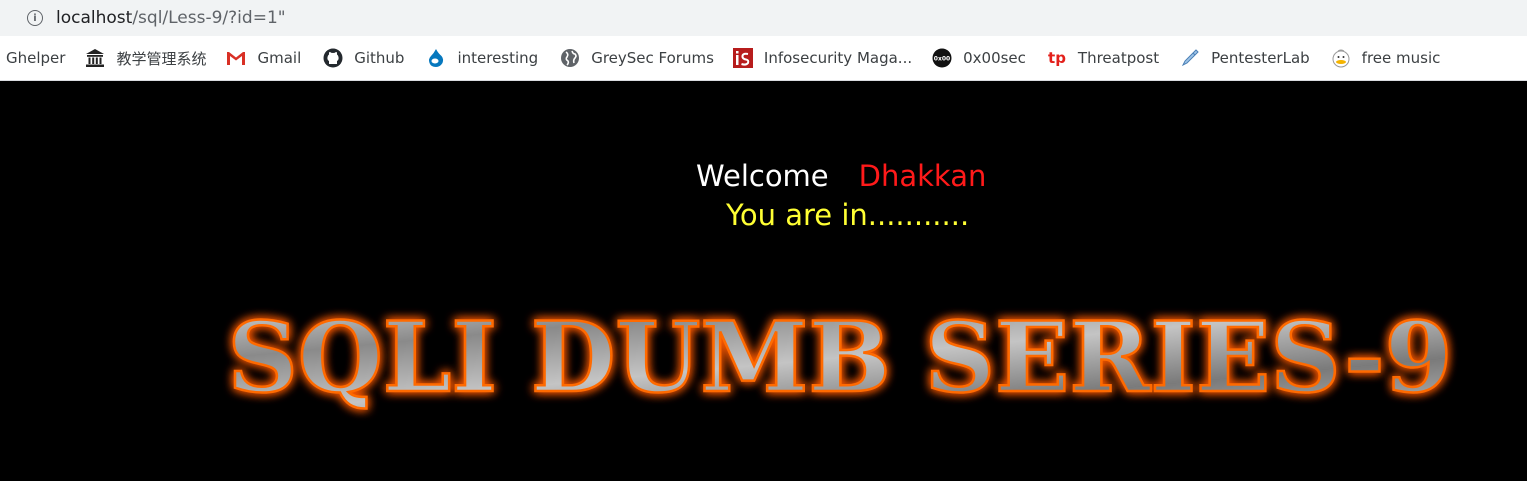  I want to click on bookmark-0x00sec: 0x00 0x00sec, so click(979, 58).